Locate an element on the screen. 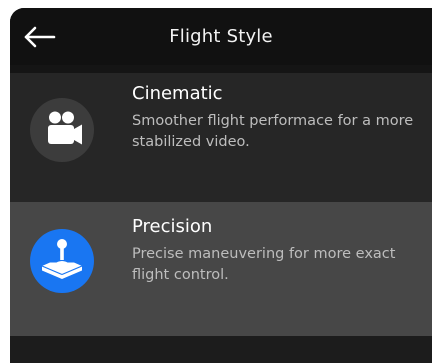  precision-icon-badge is located at coordinates (62, 261).